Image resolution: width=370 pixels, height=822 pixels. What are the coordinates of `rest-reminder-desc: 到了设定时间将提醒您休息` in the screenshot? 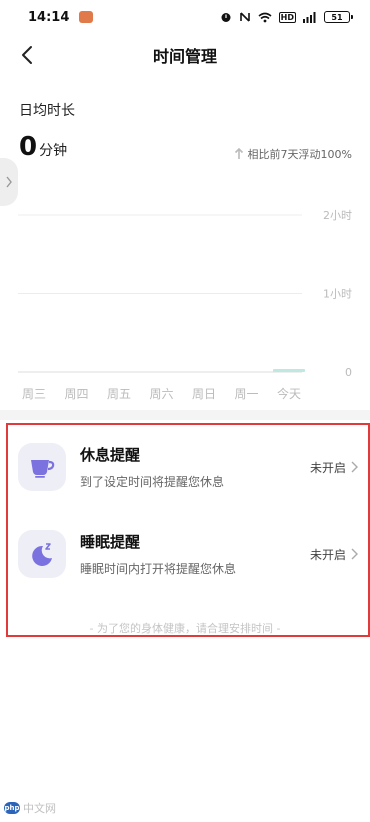 It's located at (152, 482).